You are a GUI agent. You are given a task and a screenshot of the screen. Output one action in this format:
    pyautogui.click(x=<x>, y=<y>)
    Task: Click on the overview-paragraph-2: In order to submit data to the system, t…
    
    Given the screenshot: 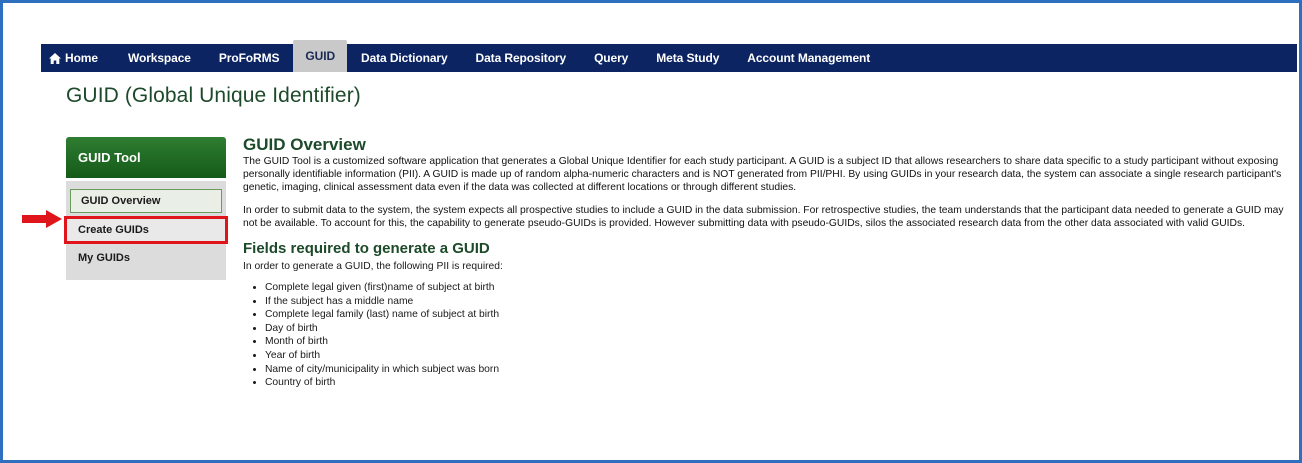 What is the action you would take?
    pyautogui.click(x=763, y=217)
    